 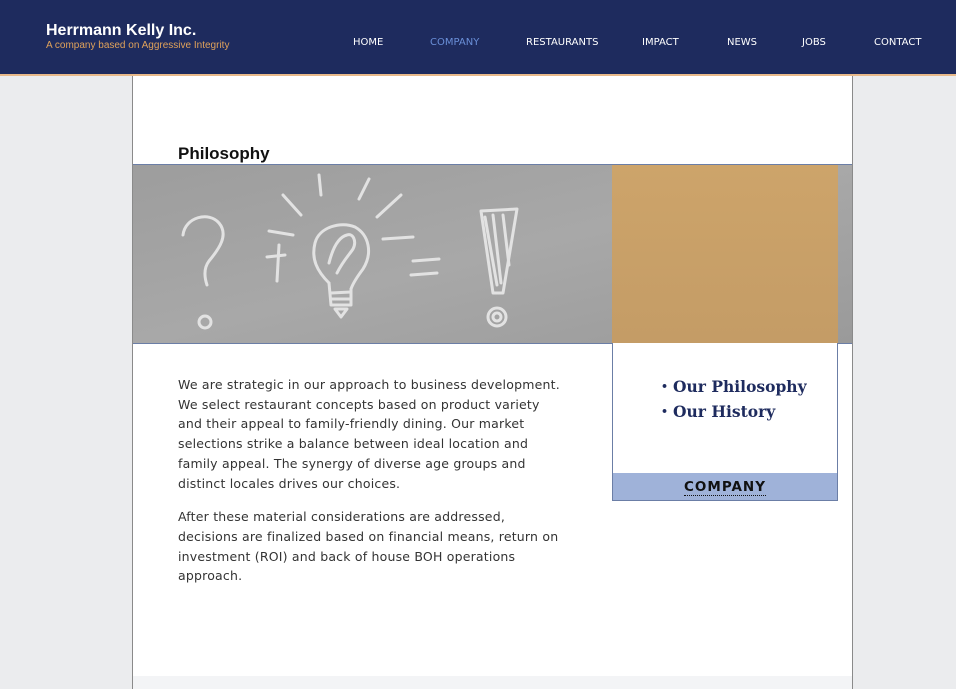 I want to click on sidebar-link-label: Our Philosophy, so click(x=740, y=386).